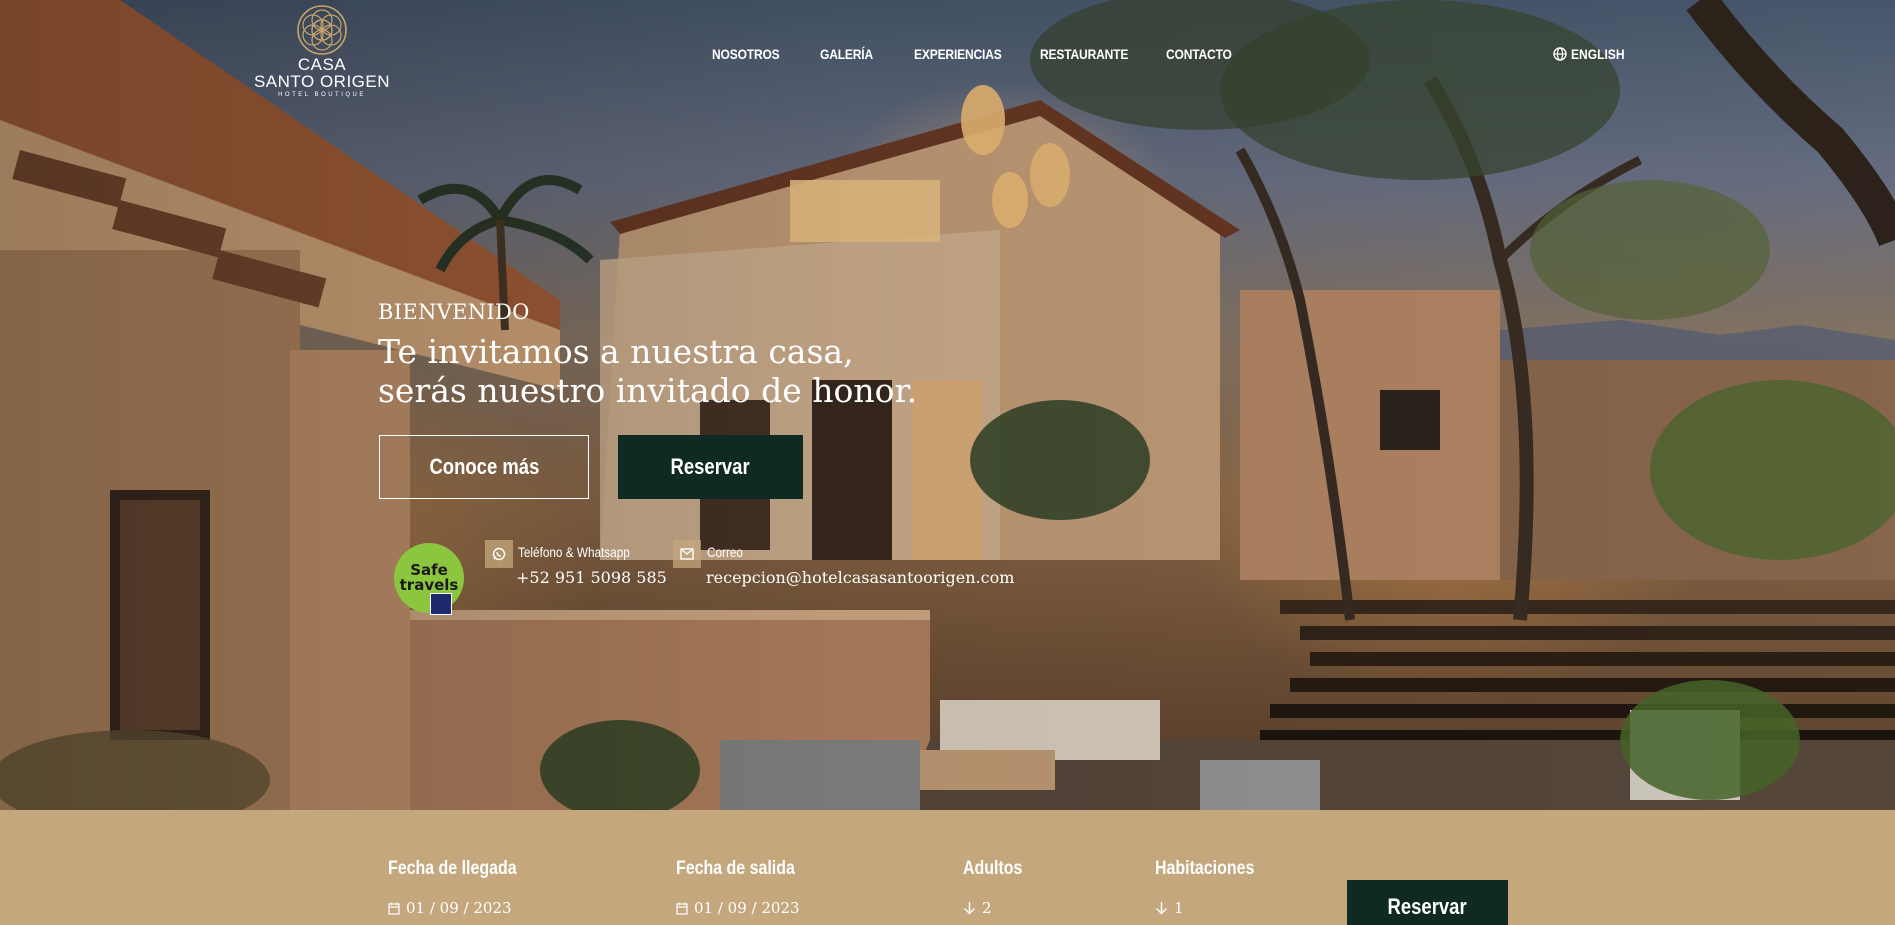  I want to click on badge-text-travels: travels, so click(429, 585).